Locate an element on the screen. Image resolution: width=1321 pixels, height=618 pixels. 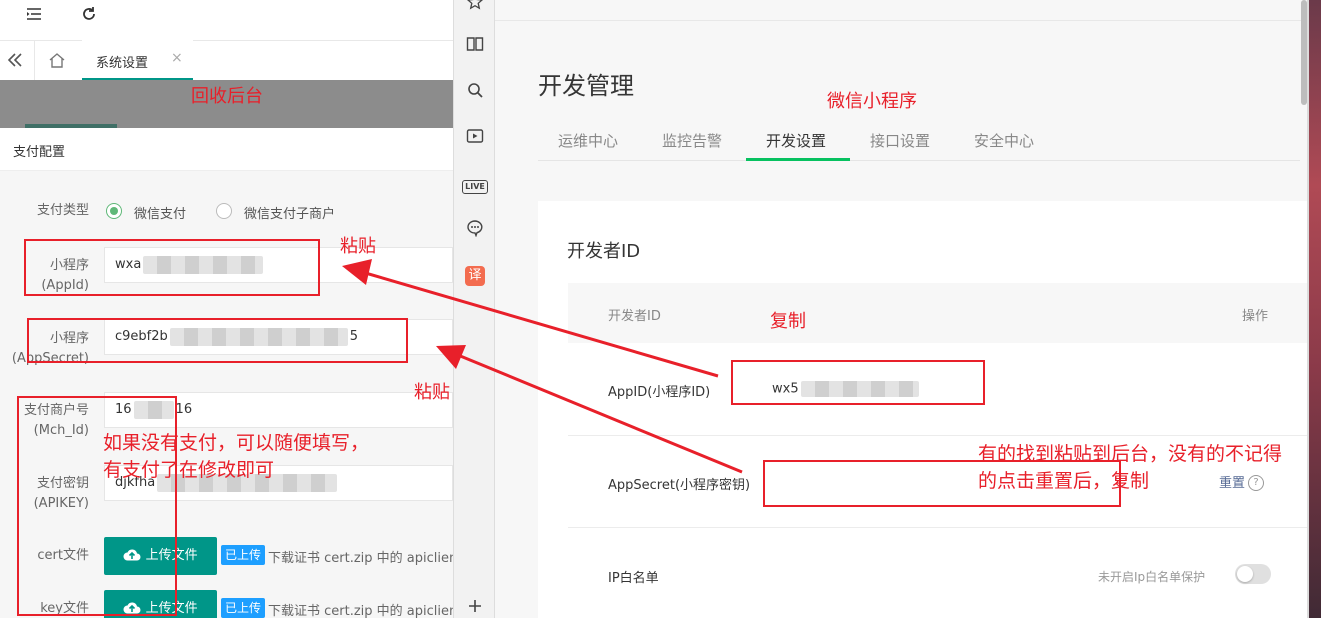
section-header: 支付配置 is located at coordinates (226, 149).